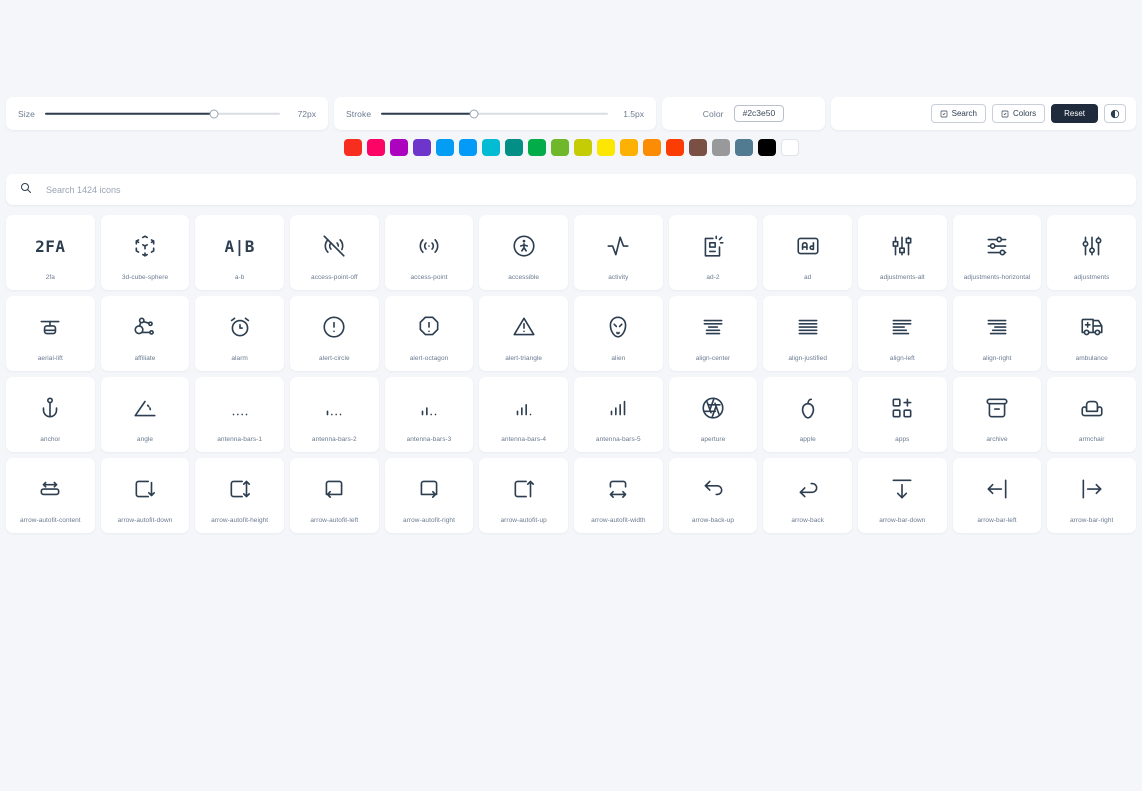 This screenshot has width=1142, height=791. Describe the element at coordinates (902, 414) in the screenshot. I see `icon-cell: apps` at that location.